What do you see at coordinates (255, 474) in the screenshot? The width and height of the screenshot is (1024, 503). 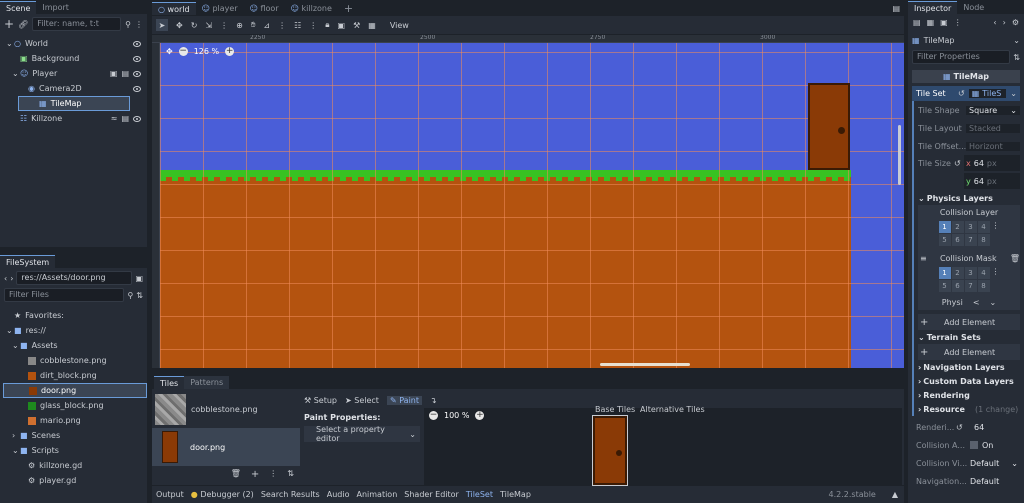 I see `add-source-icon: +` at bounding box center [255, 474].